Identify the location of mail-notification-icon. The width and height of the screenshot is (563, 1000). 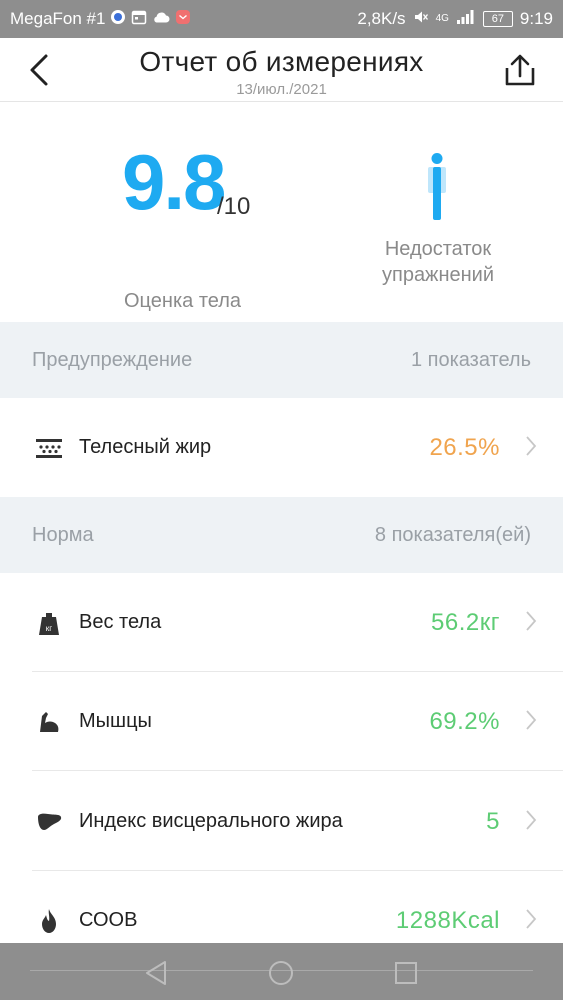
(183, 19).